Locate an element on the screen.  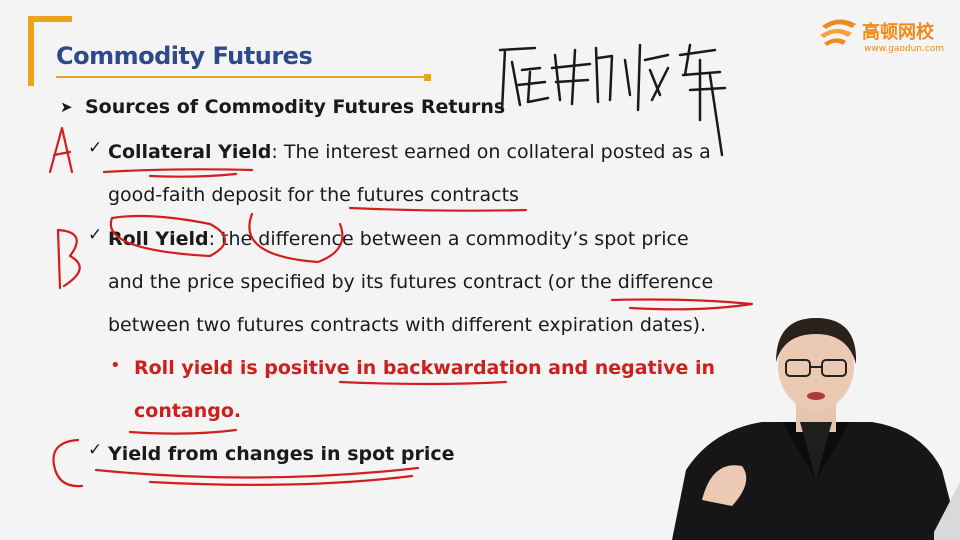
letter-b-annotation is located at coordinates (68, 259).